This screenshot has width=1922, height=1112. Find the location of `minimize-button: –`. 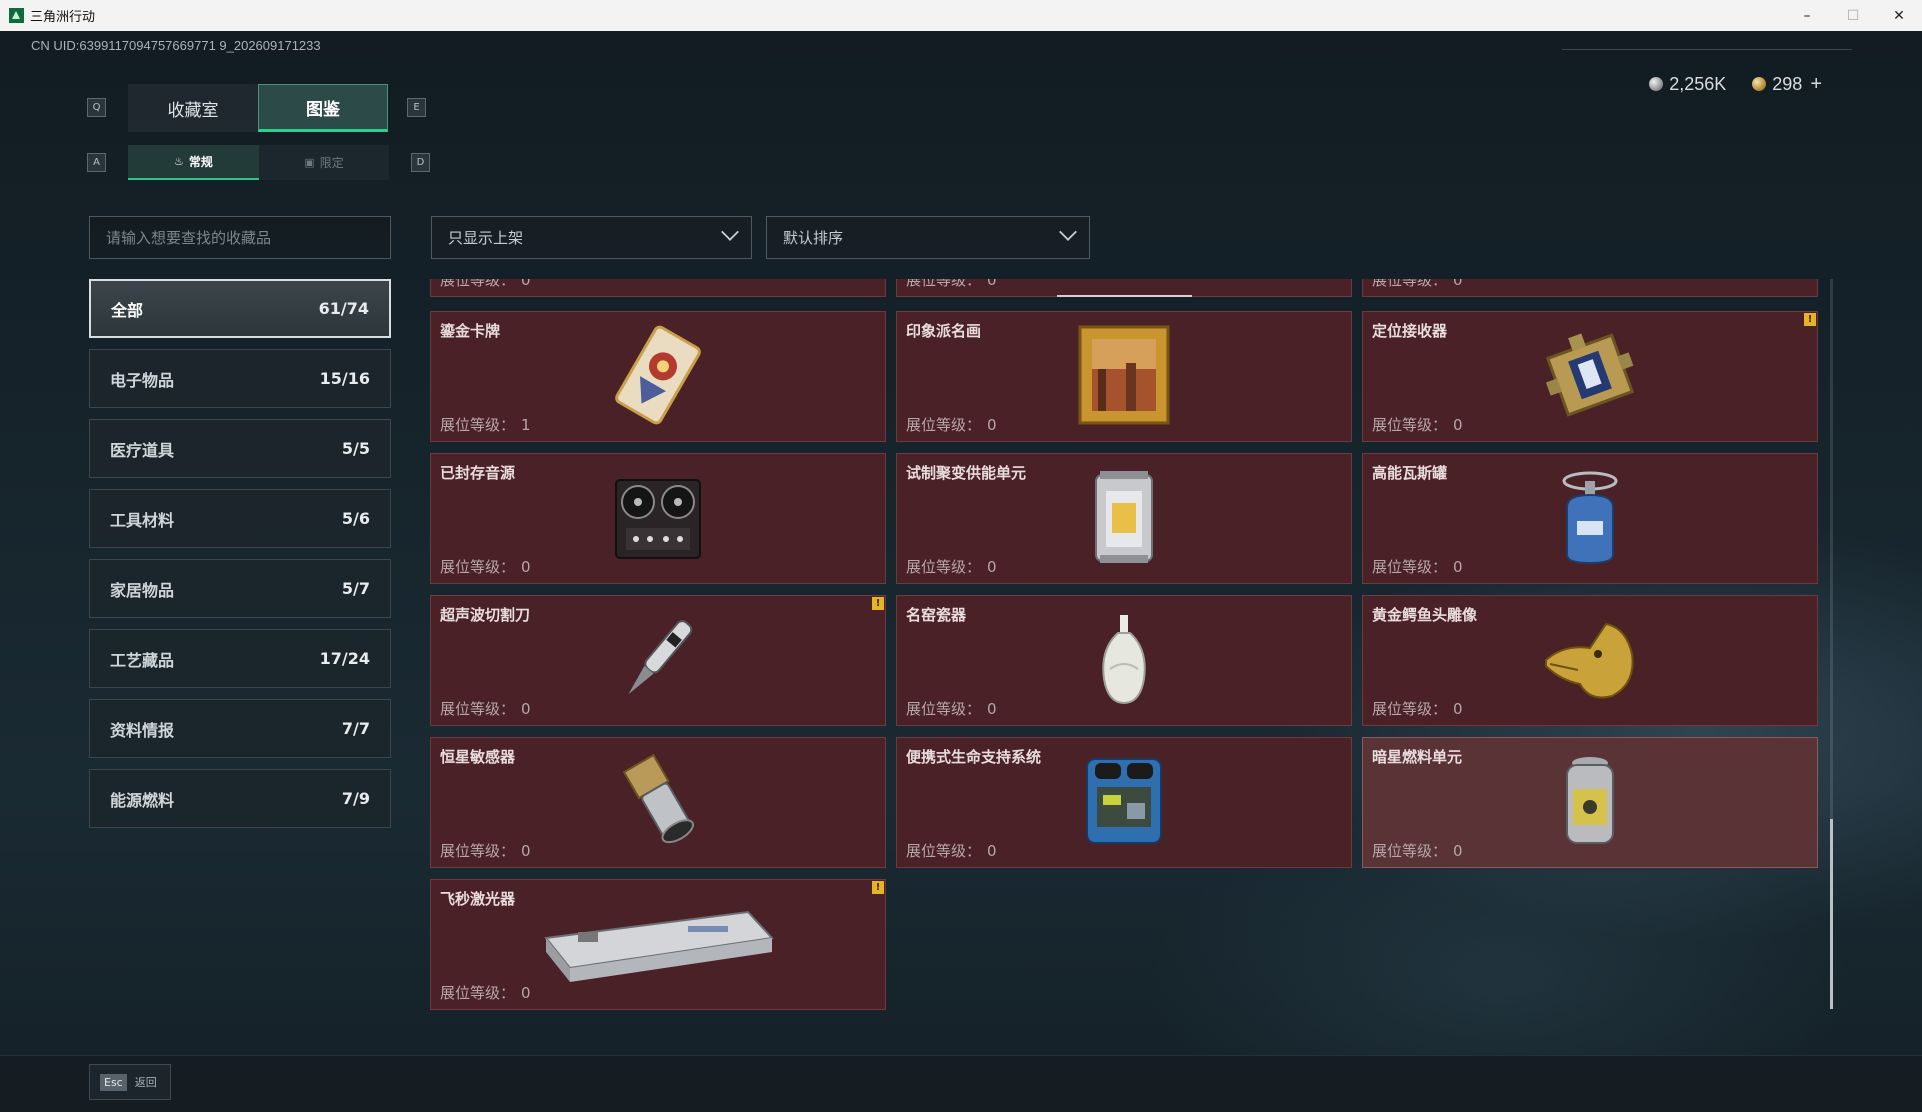

minimize-button: – is located at coordinates (1807, 15).